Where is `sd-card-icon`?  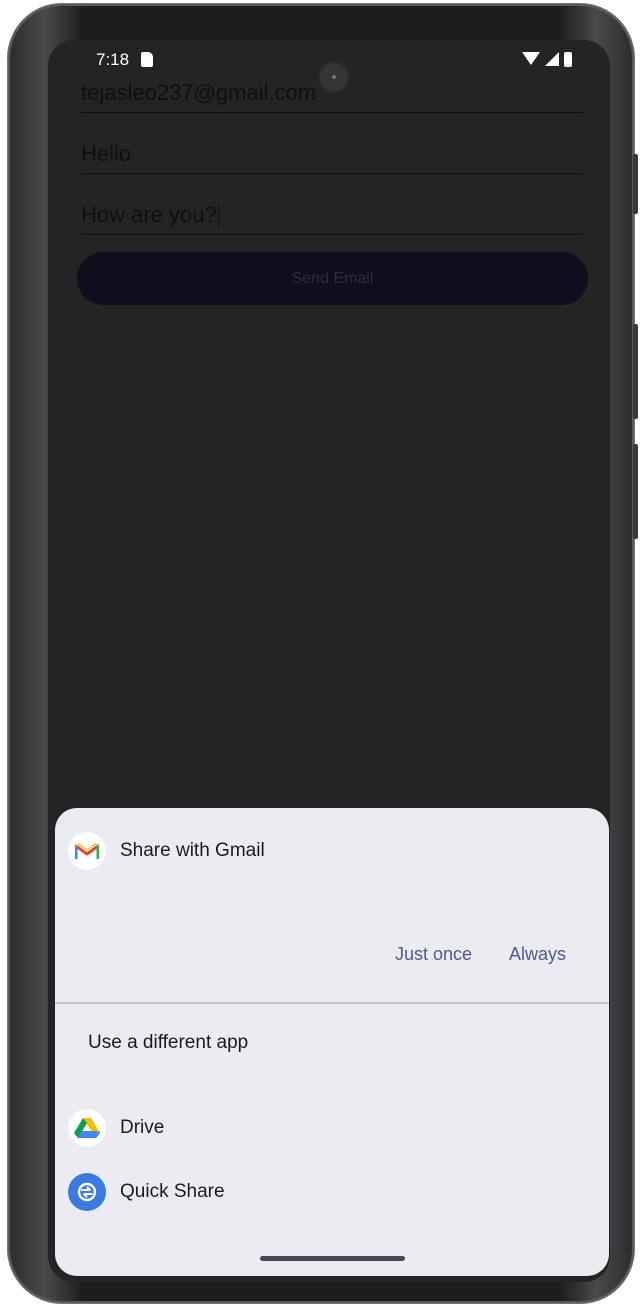 sd-card-icon is located at coordinates (147, 59).